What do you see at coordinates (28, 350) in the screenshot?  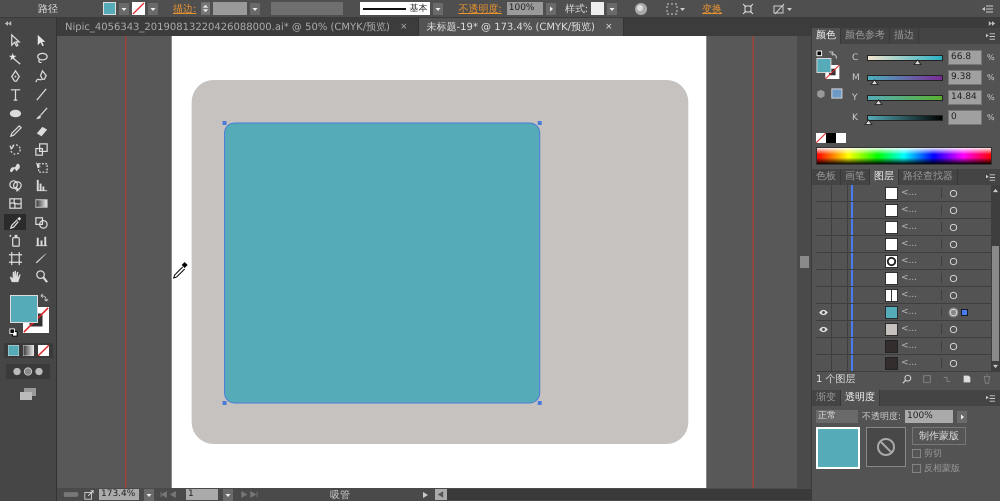 I see `gradient-mode-icon` at bounding box center [28, 350].